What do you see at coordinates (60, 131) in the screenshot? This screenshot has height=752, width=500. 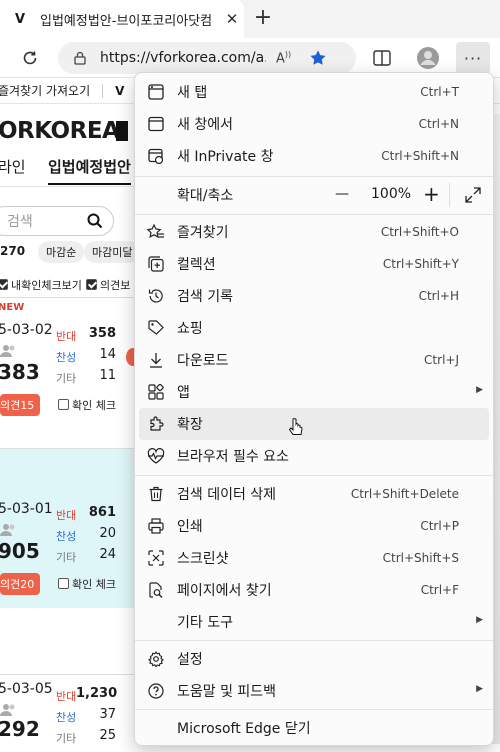 I see `site-logo: ORKOREA` at bounding box center [60, 131].